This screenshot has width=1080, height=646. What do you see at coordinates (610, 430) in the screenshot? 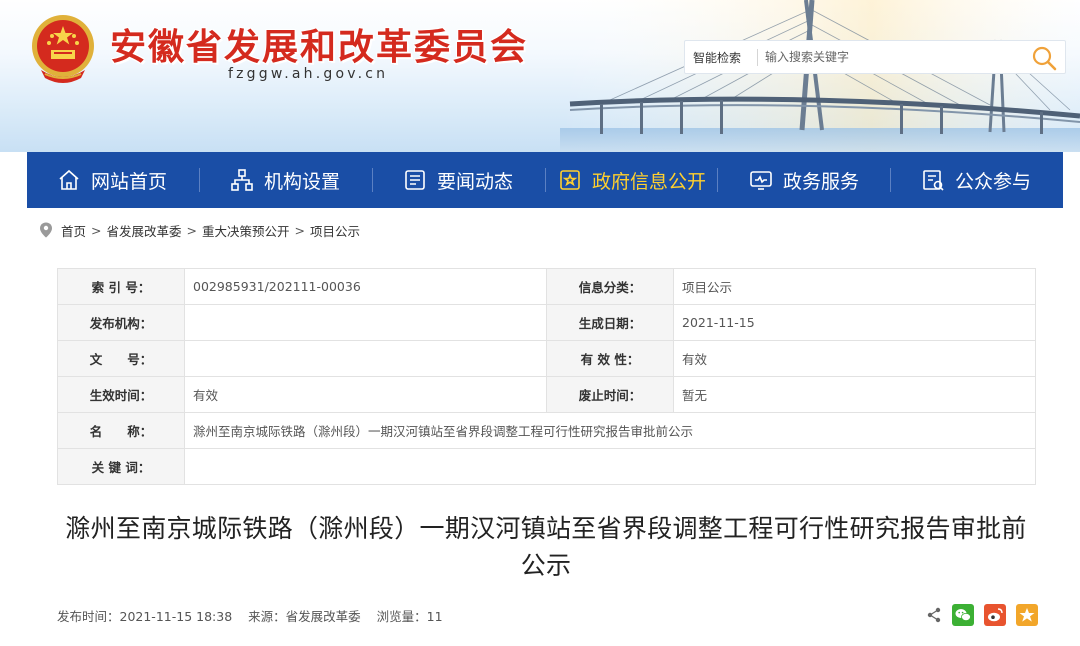
I see `name-value: 滁州至南京城际铁路（滁州段）一期汉河镇站至省界段调整工程可行性研究报告审批前公示` at bounding box center [610, 430].